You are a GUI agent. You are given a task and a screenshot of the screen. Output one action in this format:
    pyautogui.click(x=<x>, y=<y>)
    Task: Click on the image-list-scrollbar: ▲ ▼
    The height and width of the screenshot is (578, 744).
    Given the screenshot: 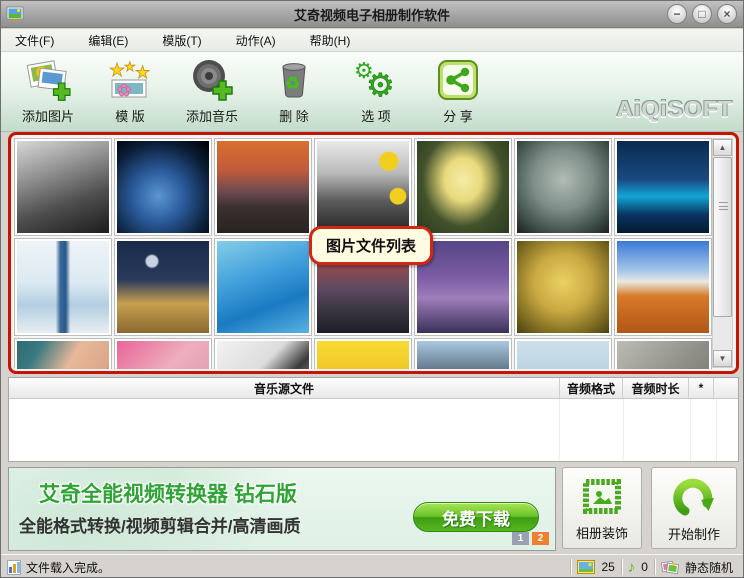 What is the action you would take?
    pyautogui.click(x=722, y=253)
    